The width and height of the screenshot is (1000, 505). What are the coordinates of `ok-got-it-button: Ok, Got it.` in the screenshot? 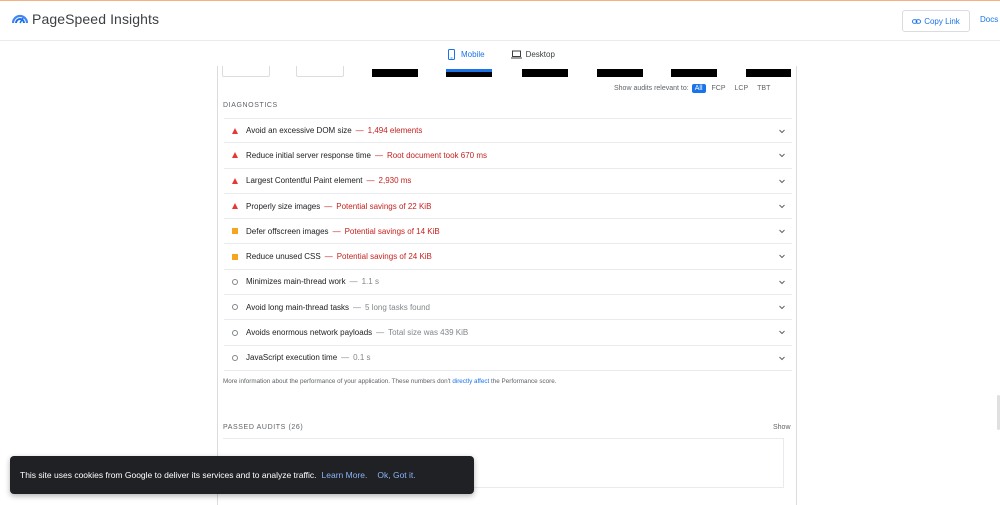 It's located at (396, 475).